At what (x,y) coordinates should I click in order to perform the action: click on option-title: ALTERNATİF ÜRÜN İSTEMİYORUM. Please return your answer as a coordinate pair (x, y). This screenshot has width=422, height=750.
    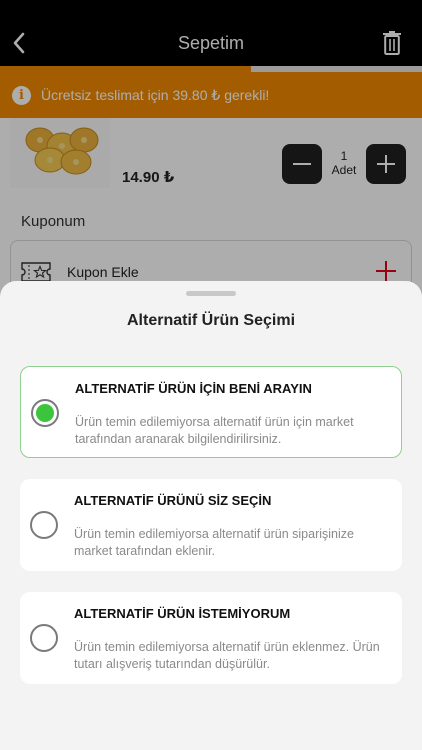
    Looking at the image, I should click on (182, 613).